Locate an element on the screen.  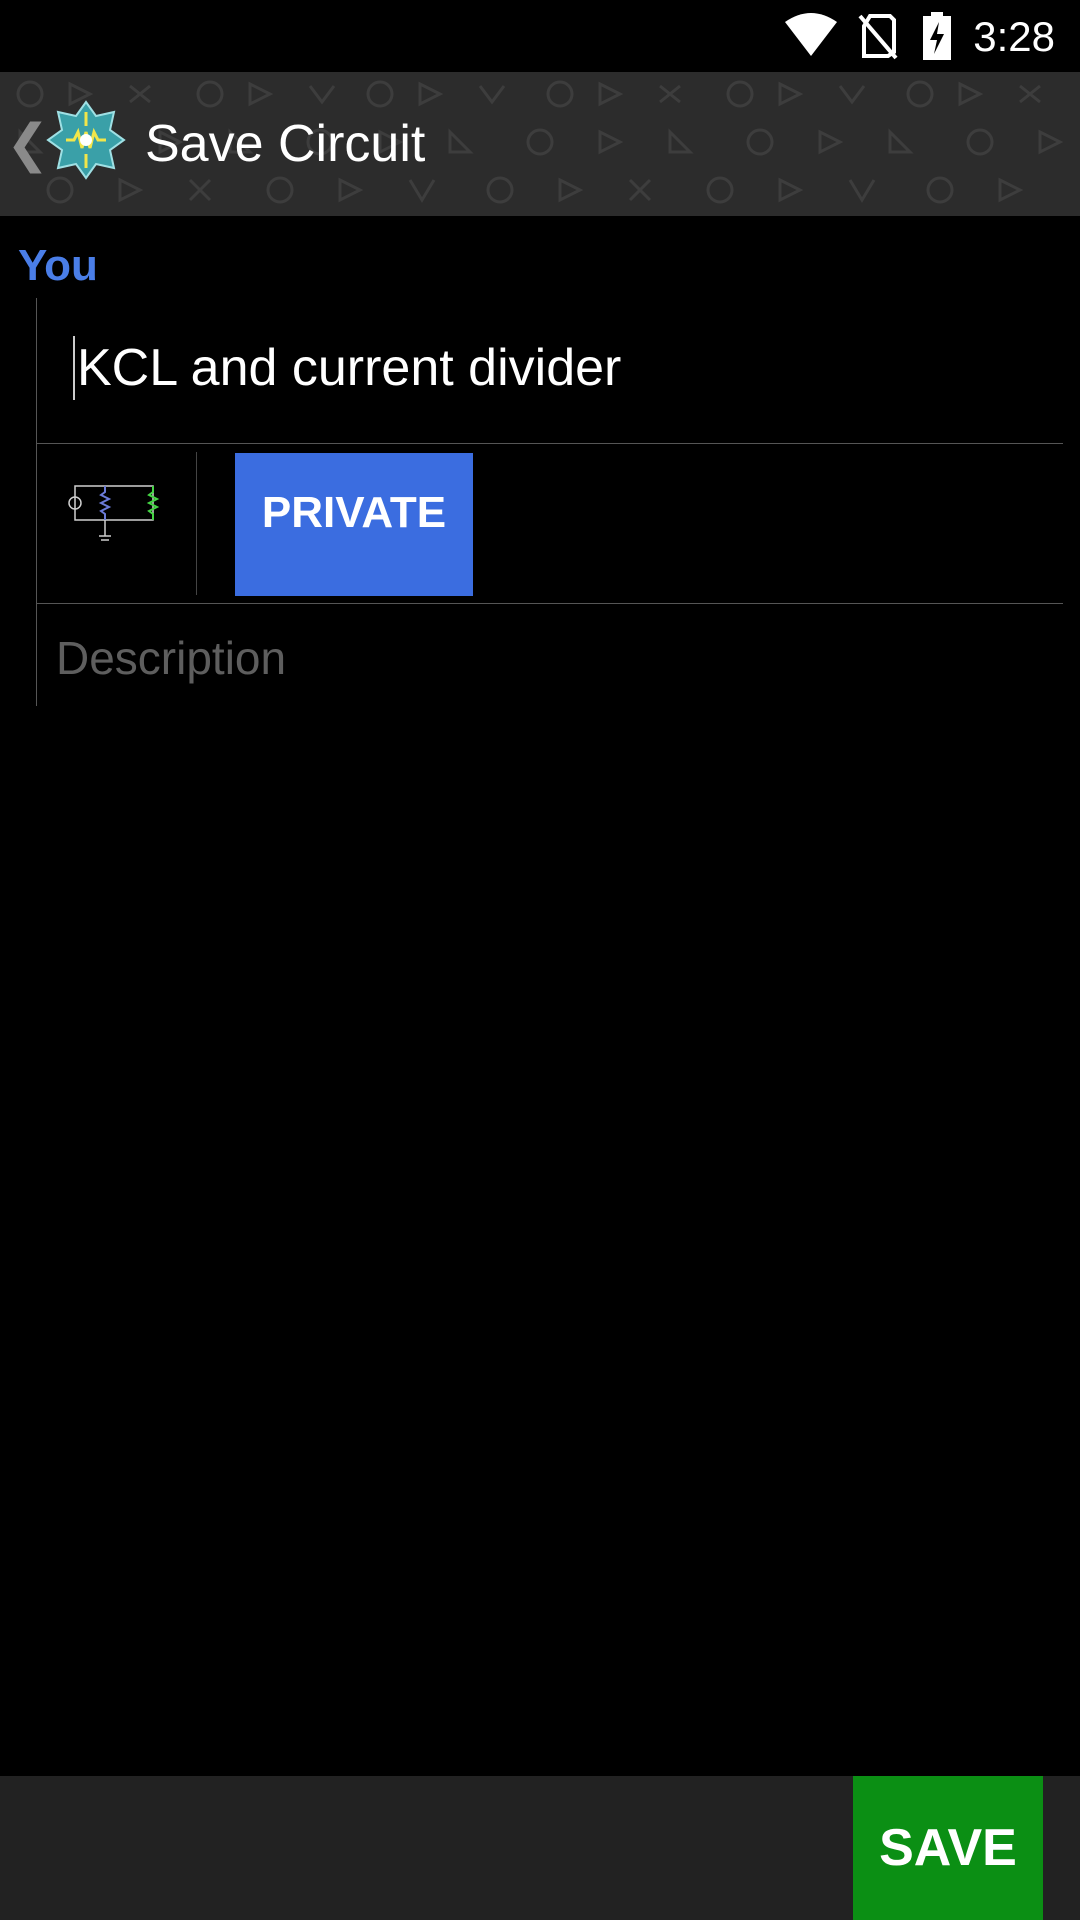
circuit-thumbnail-icon is located at coordinates (113, 512).